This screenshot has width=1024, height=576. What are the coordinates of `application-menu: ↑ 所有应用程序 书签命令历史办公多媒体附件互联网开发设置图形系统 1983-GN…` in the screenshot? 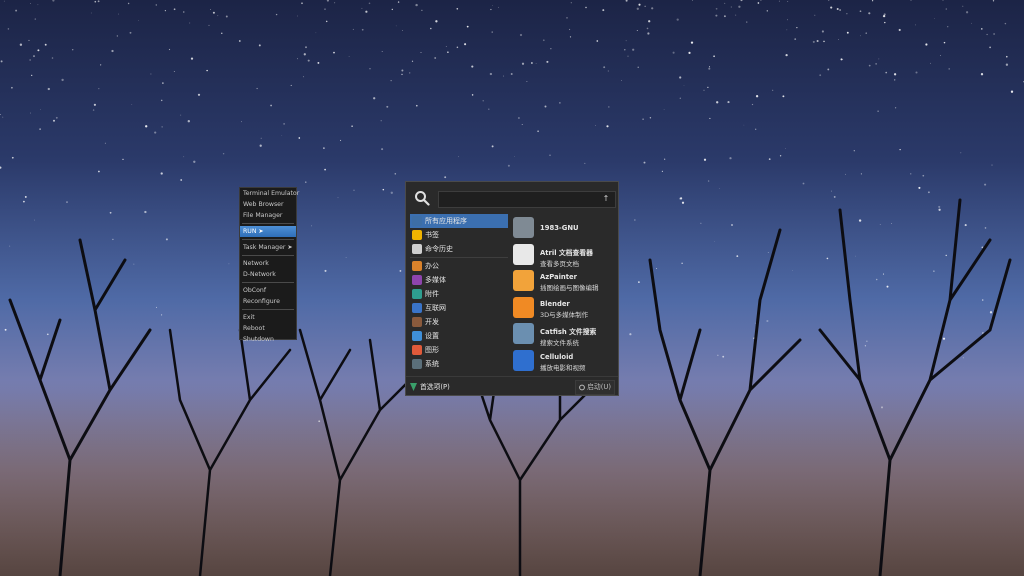 It's located at (512, 288).